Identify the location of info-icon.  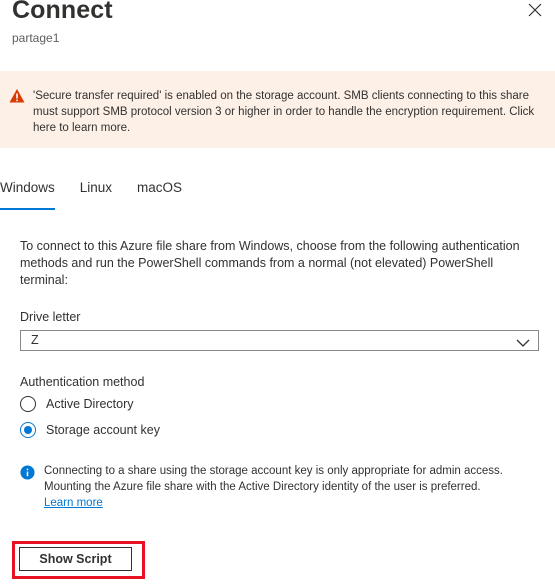
(27, 472).